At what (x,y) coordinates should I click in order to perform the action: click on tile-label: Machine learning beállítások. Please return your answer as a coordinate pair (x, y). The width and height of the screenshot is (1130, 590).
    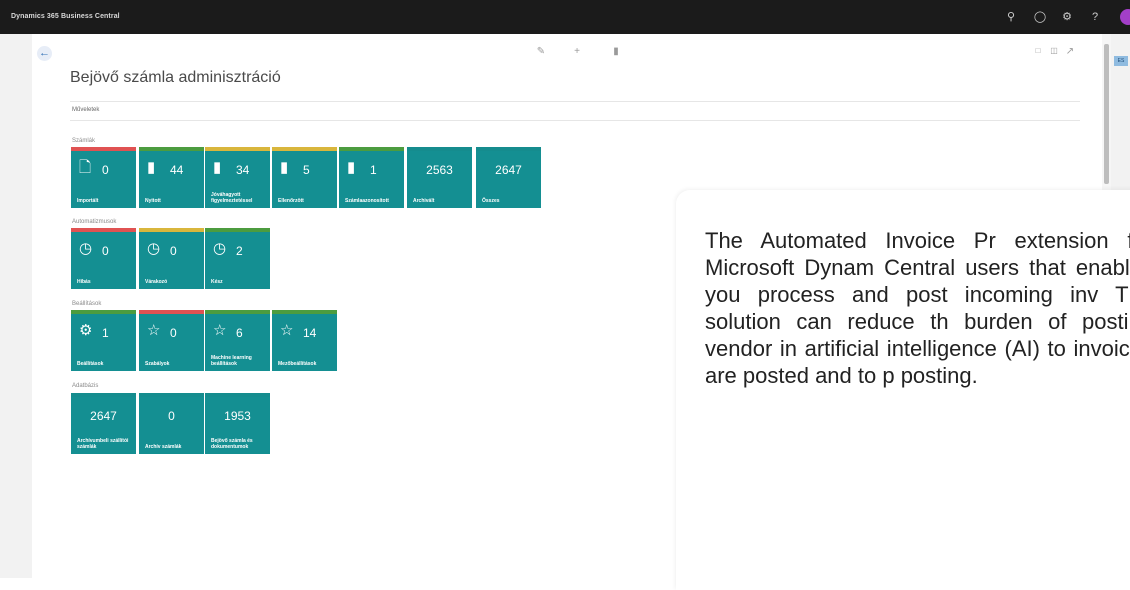
    Looking at the image, I should click on (231, 361).